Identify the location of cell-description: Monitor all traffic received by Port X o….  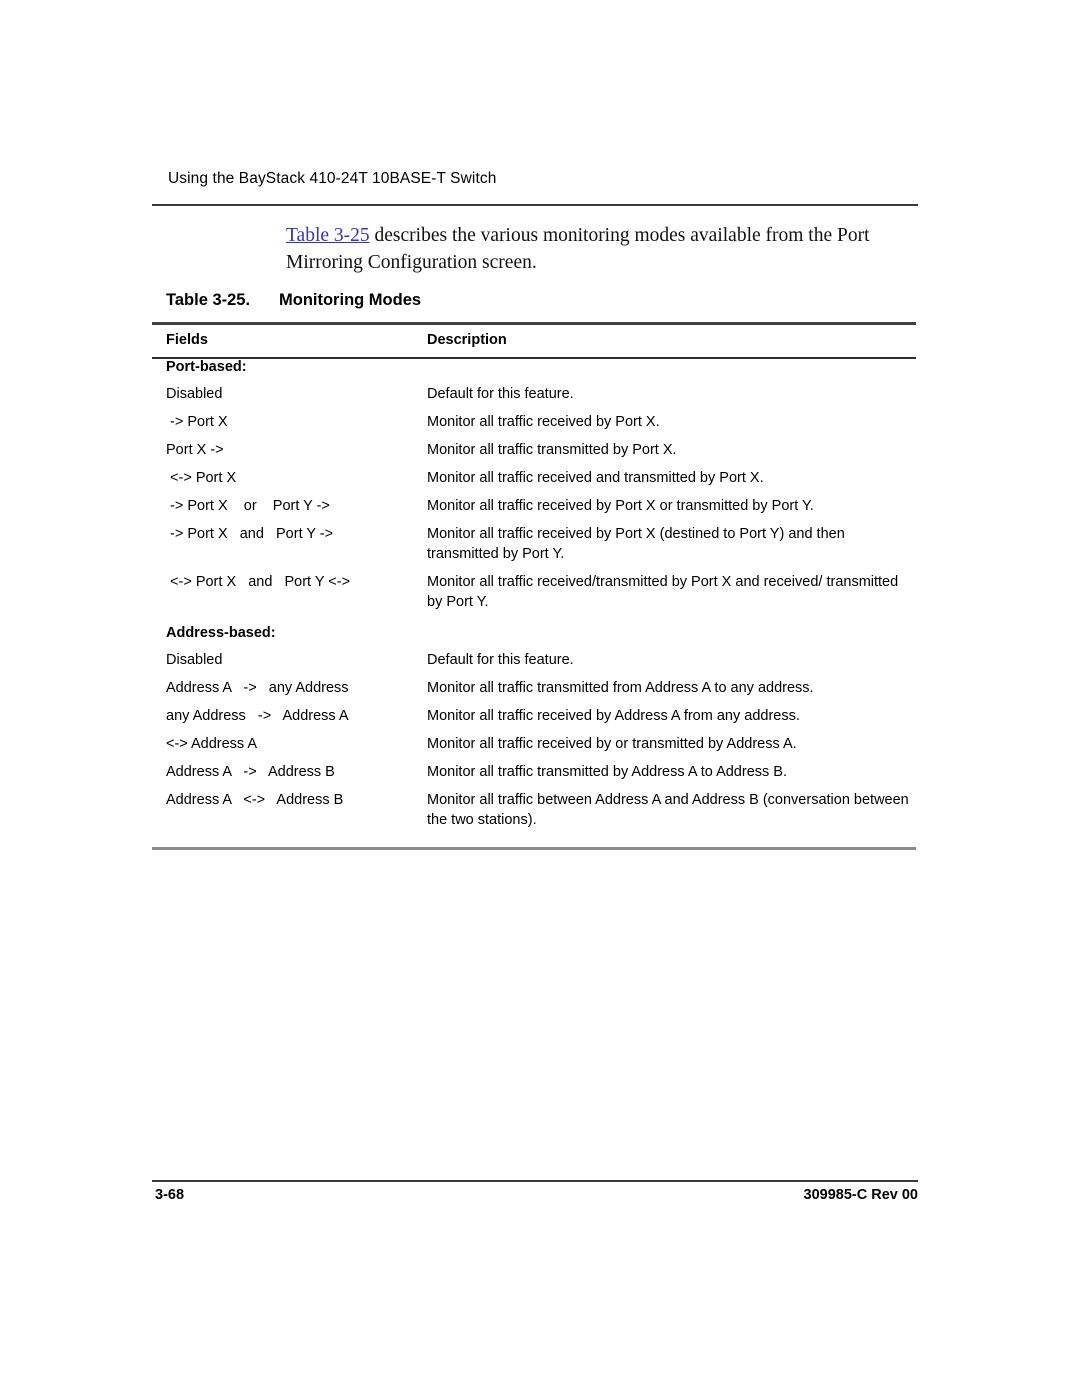
(620, 506).